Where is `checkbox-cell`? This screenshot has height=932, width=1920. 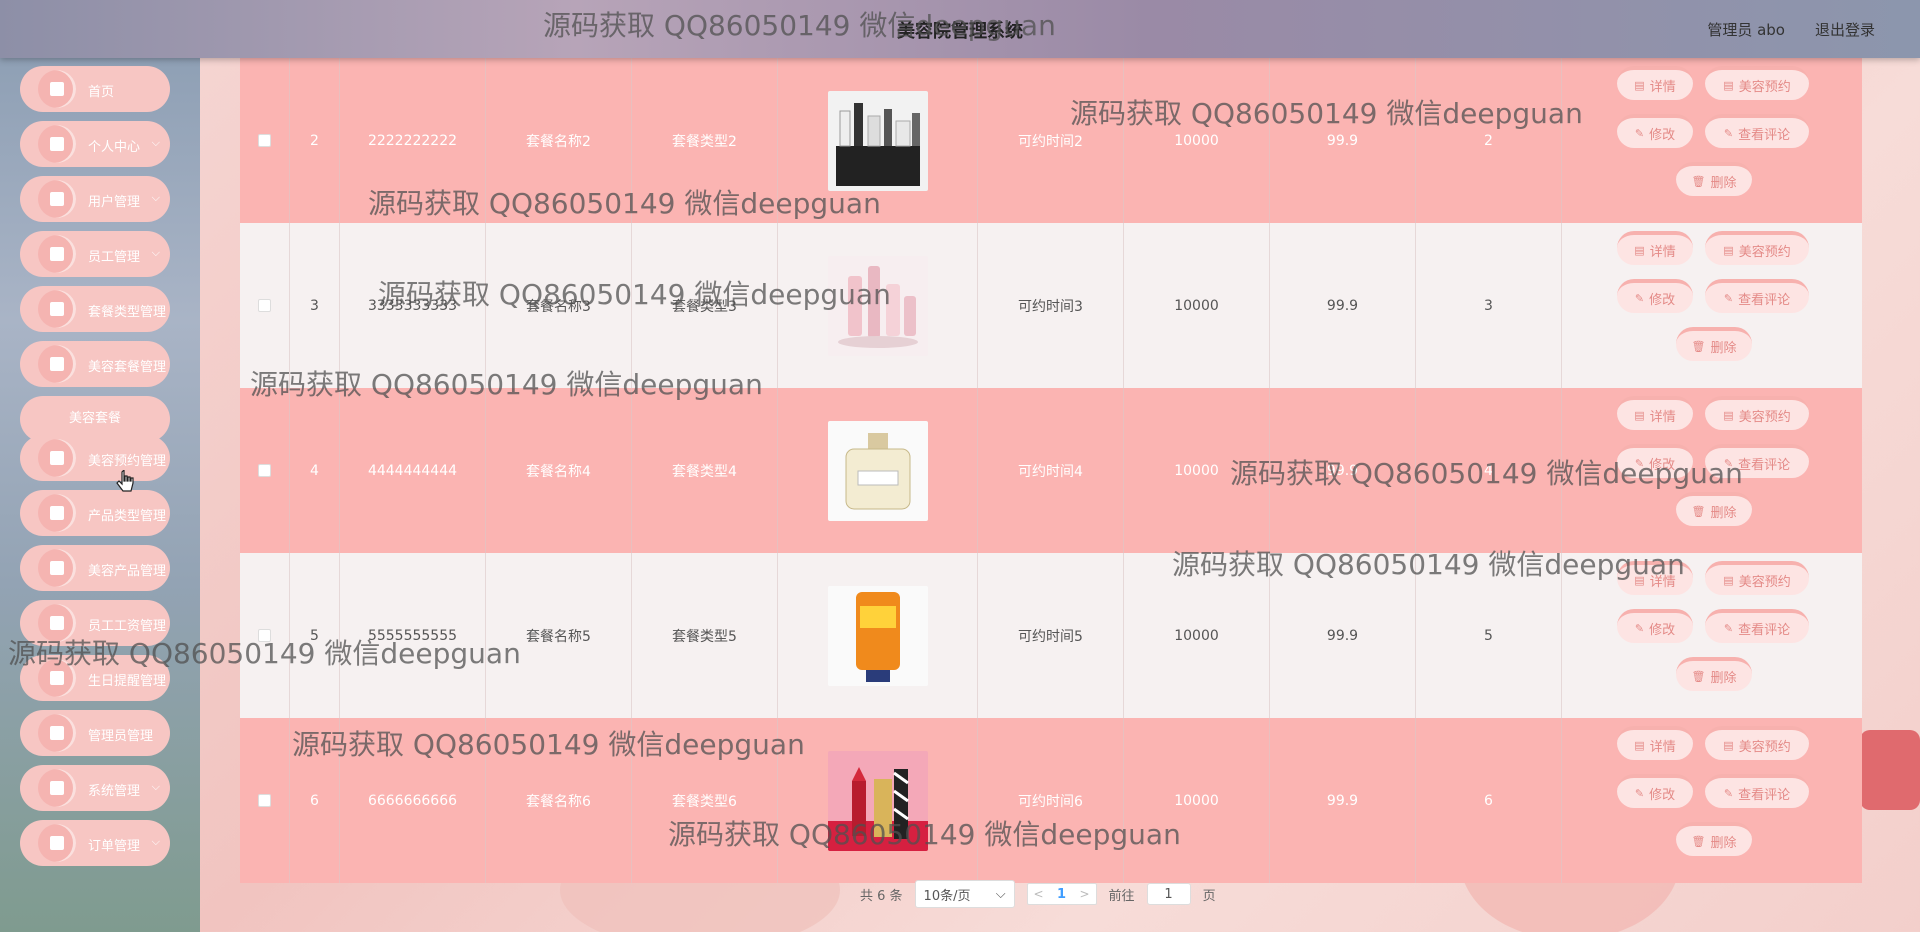
checkbox-cell is located at coordinates (265, 140).